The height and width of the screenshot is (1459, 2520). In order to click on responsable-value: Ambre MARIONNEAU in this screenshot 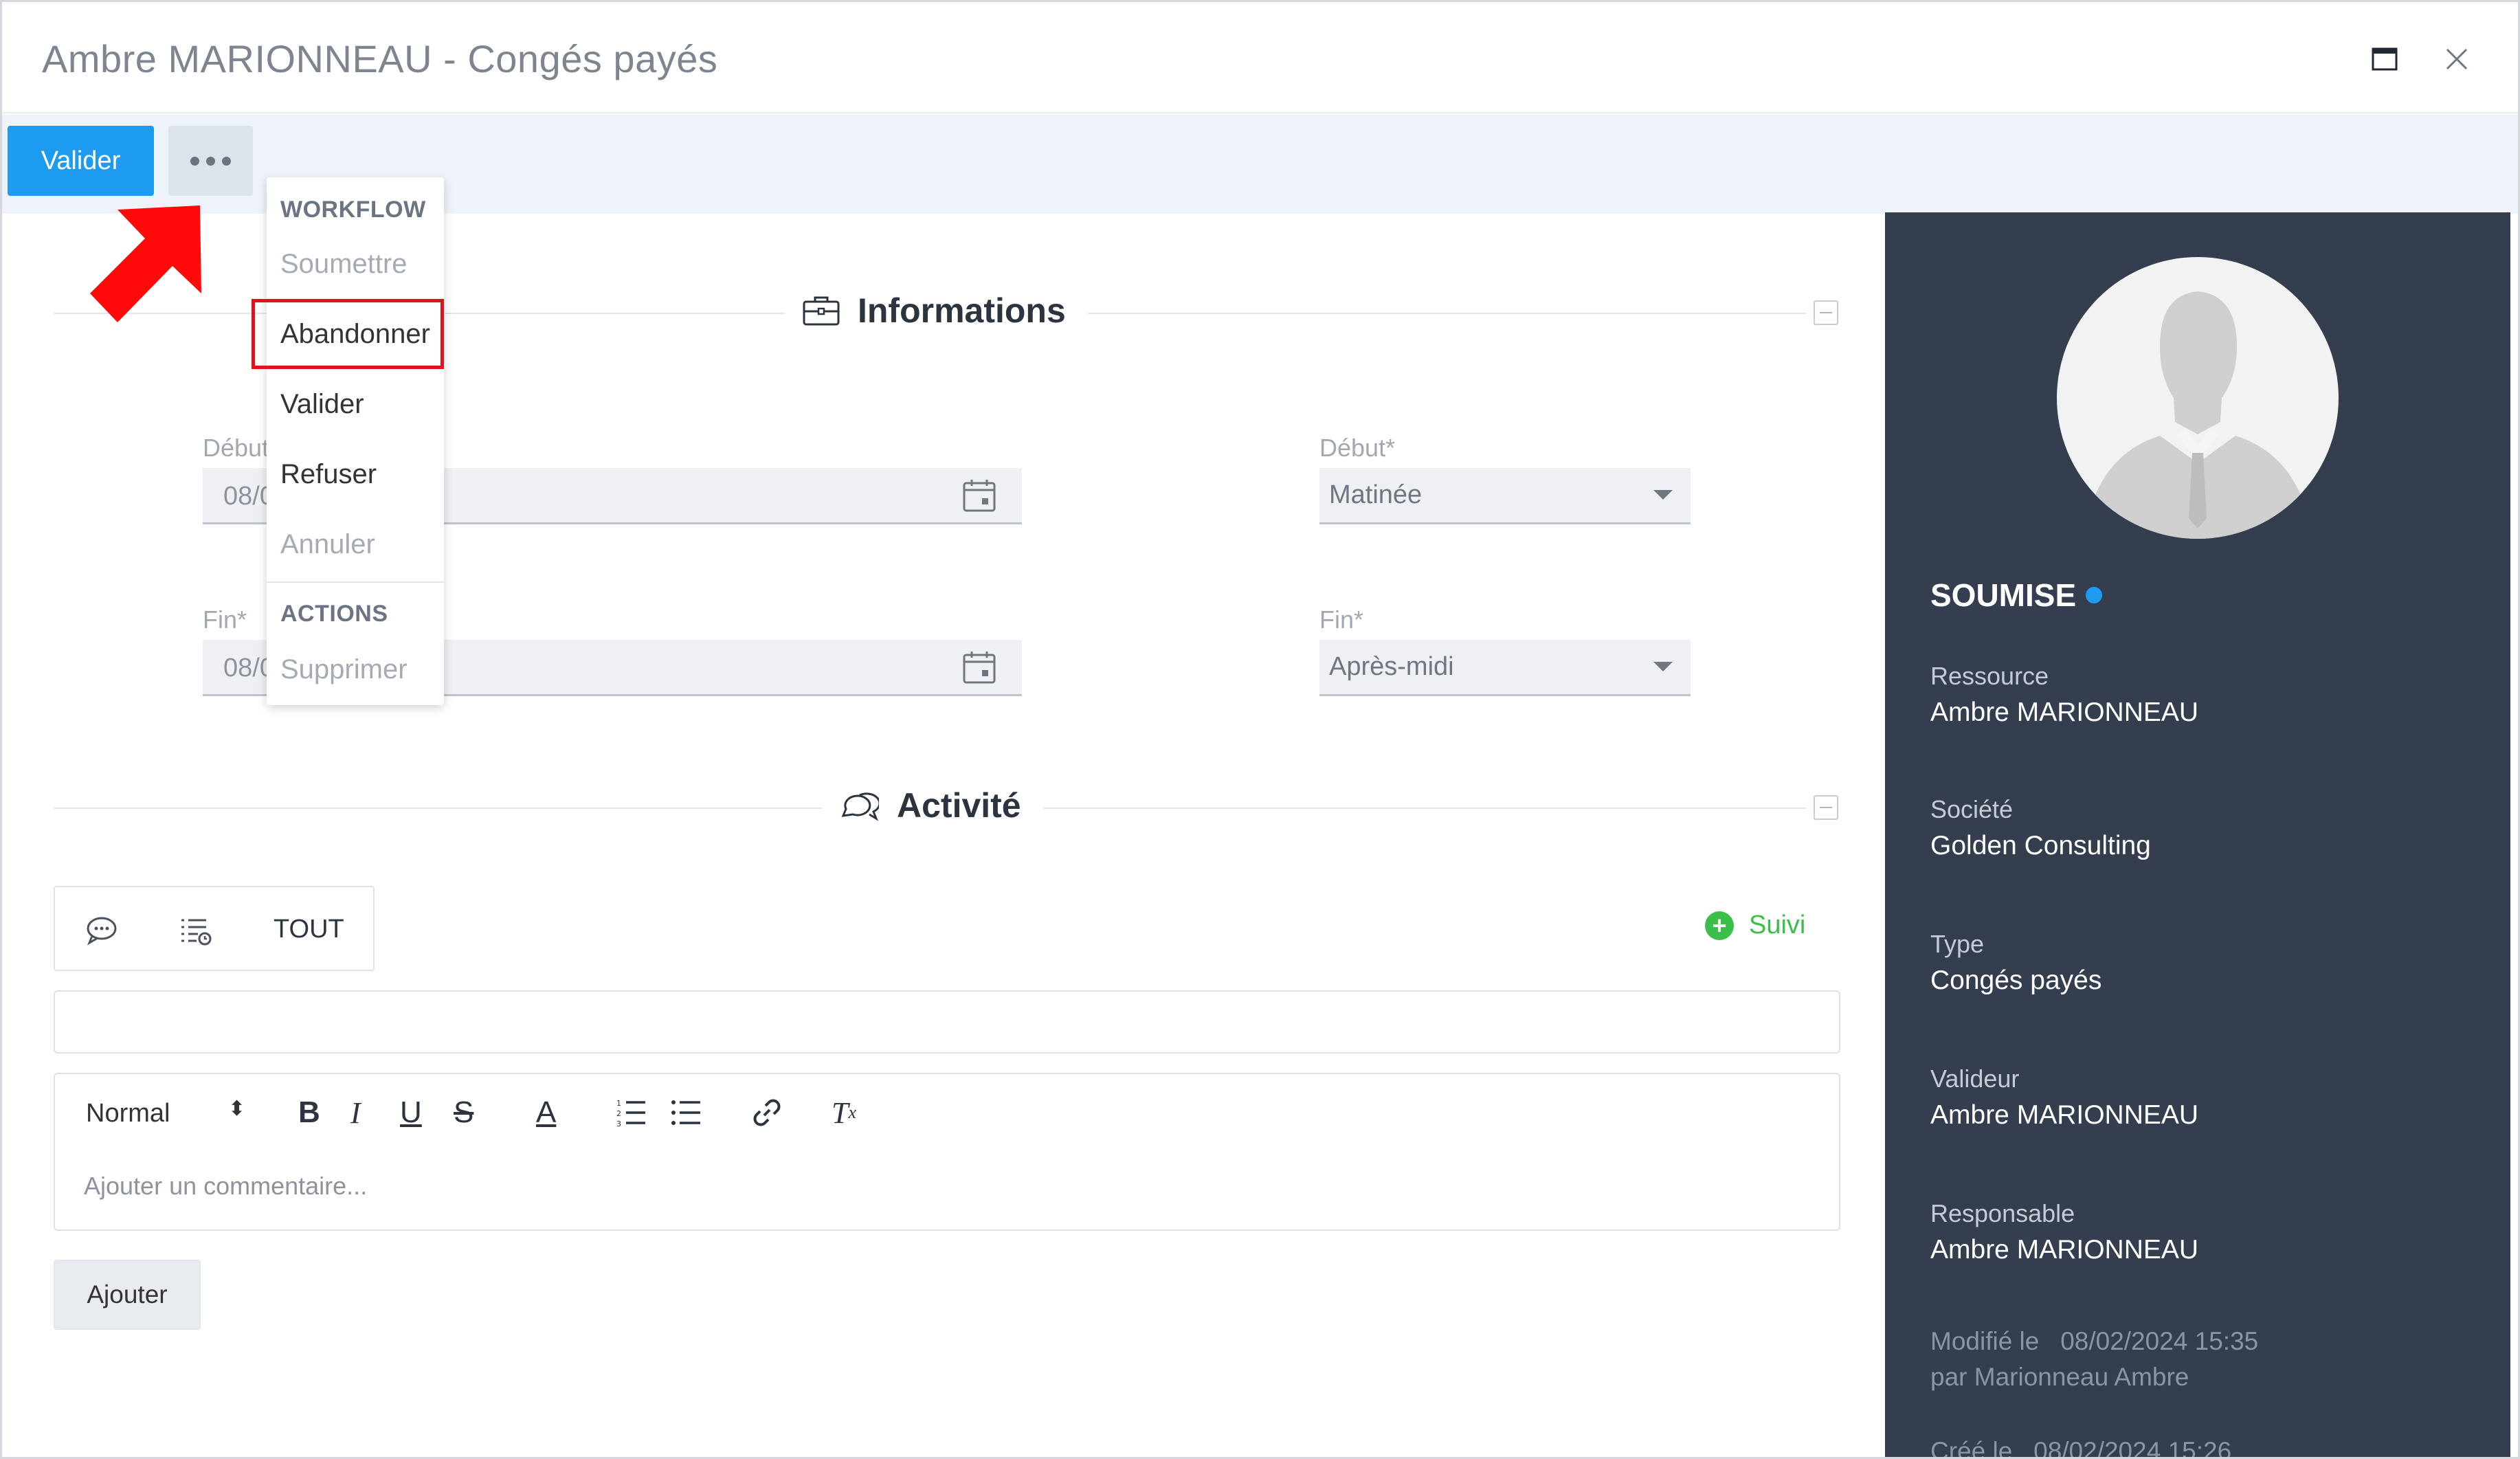, I will do `click(2064, 1250)`.